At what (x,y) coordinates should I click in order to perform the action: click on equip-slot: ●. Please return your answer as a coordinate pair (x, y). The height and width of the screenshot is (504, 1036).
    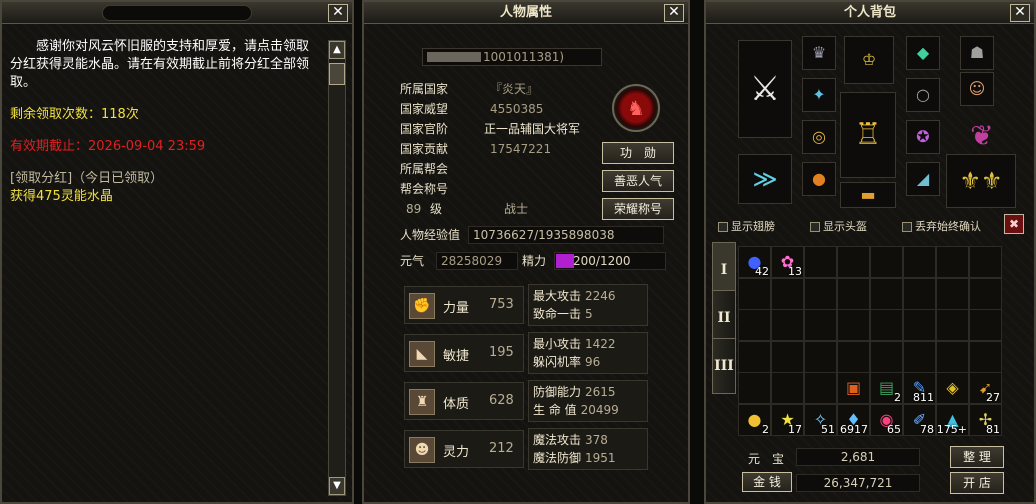
    Looking at the image, I should click on (819, 179).